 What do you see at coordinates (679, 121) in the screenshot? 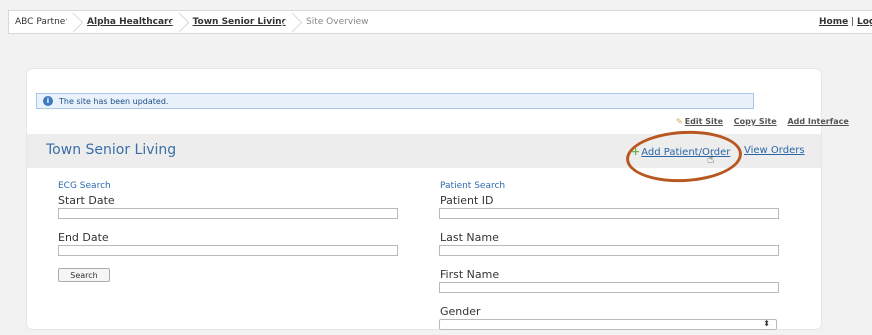
I see `pencil-icon: ✎` at bounding box center [679, 121].